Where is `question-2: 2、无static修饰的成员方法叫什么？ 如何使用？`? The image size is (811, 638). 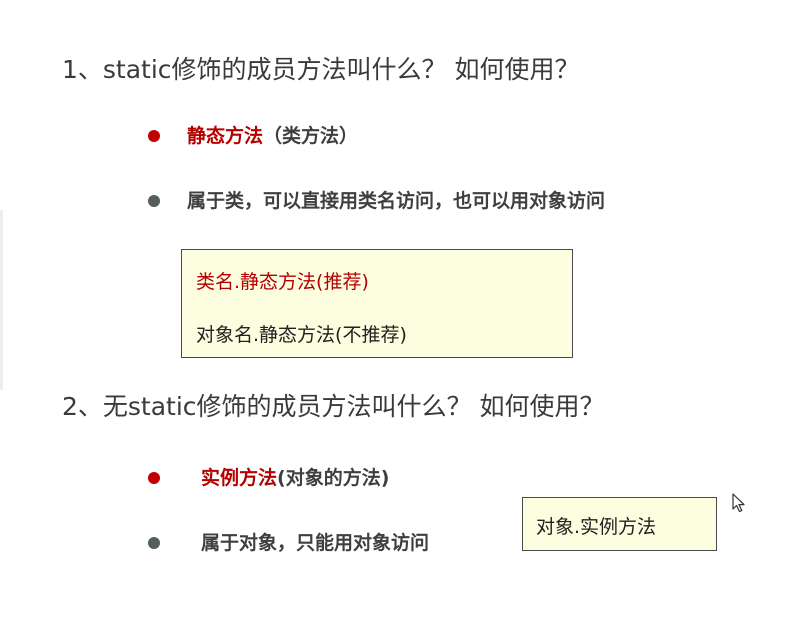
question-2: 2、无static修饰的成员方法叫什么？ 如何使用？ is located at coordinates (333, 406).